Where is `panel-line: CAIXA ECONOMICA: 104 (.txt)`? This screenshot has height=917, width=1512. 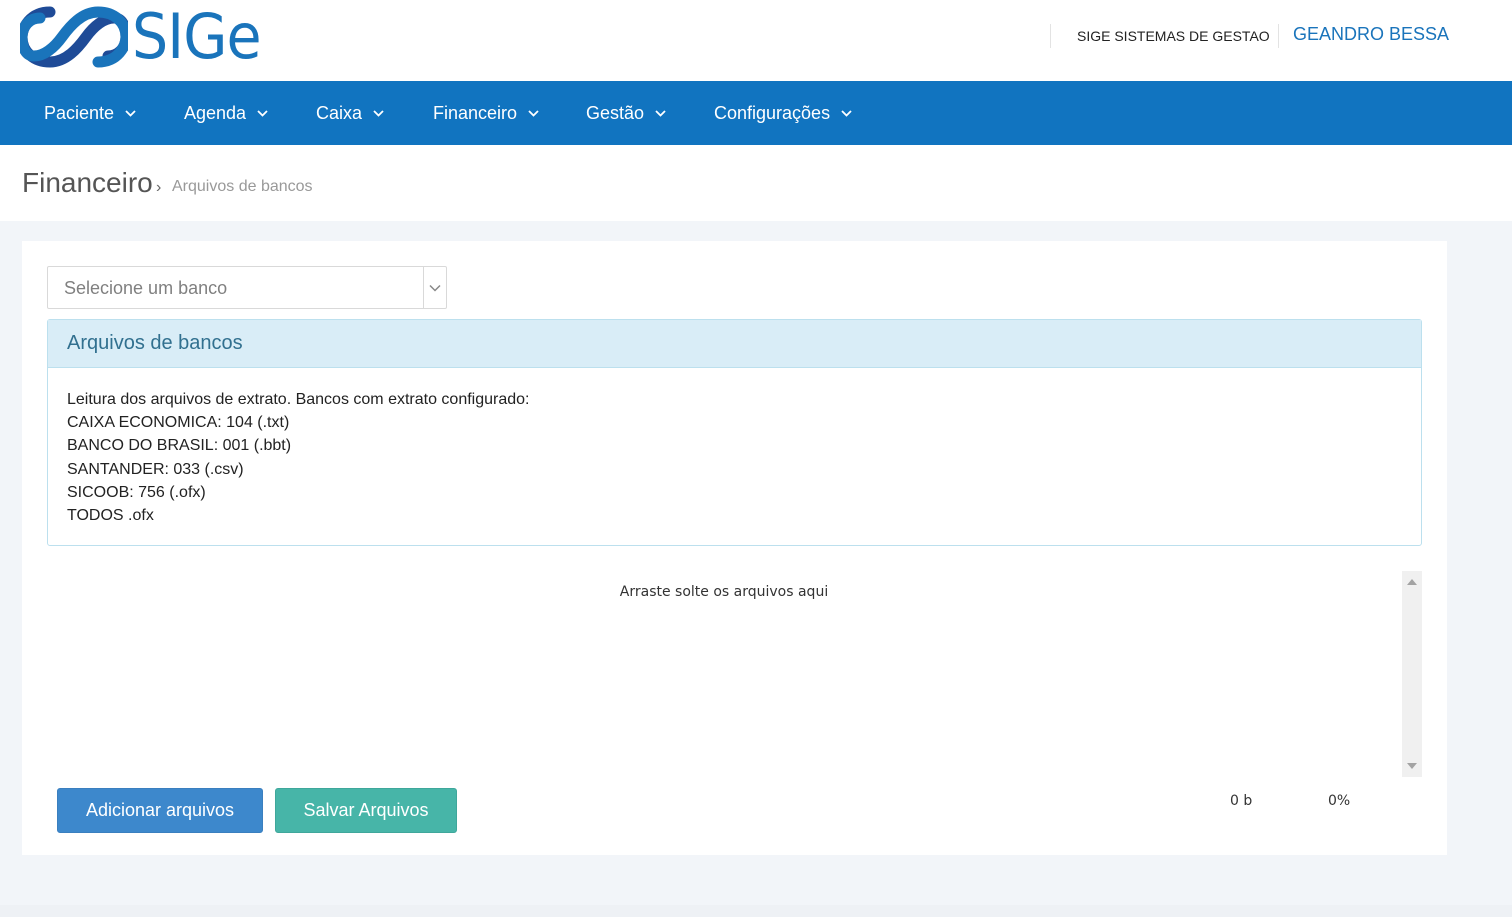
panel-line: CAIXA ECONOMICA: 104 (.txt) is located at coordinates (178, 423).